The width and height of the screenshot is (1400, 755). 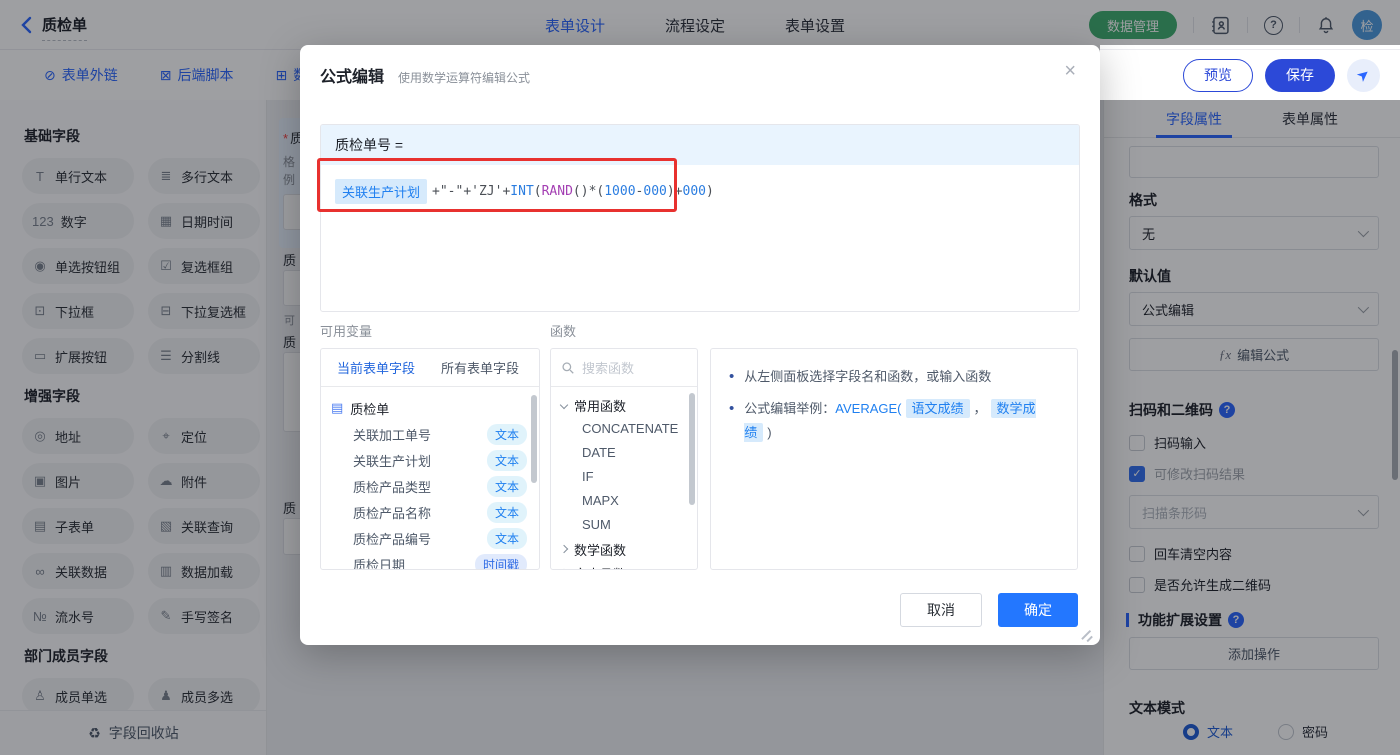 I want to click on modal-title: 公式编辑, so click(x=352, y=77).